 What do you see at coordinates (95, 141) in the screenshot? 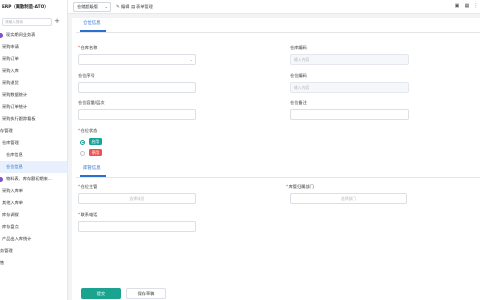
I see `status-tag-enabled: 启用` at bounding box center [95, 141].